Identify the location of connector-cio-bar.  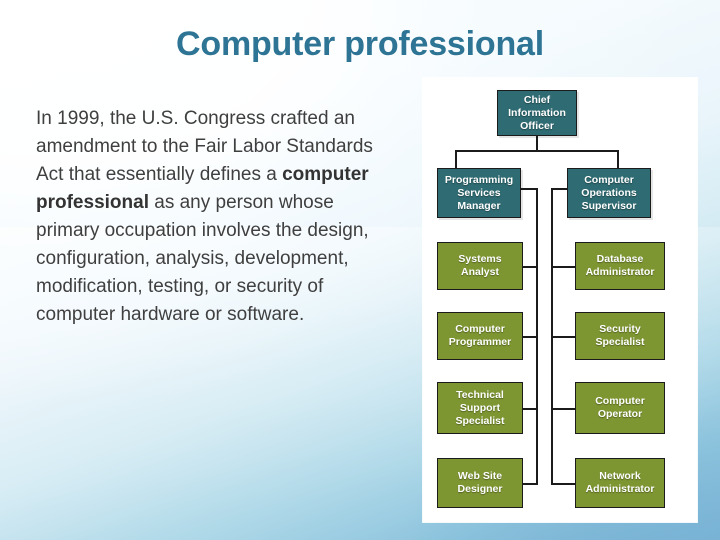
(537, 151).